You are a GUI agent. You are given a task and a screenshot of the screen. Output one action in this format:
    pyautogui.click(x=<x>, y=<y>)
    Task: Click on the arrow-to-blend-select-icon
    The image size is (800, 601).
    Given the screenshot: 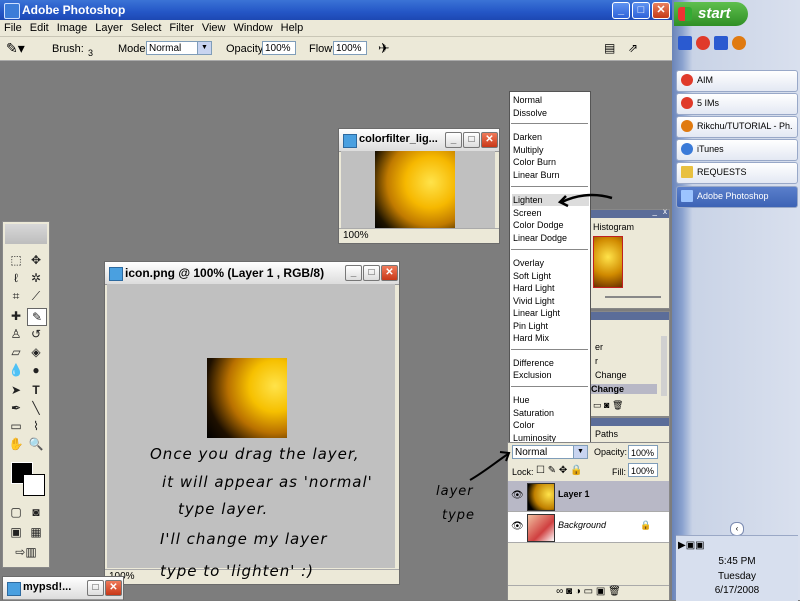 What is the action you would take?
    pyautogui.click(x=489, y=467)
    